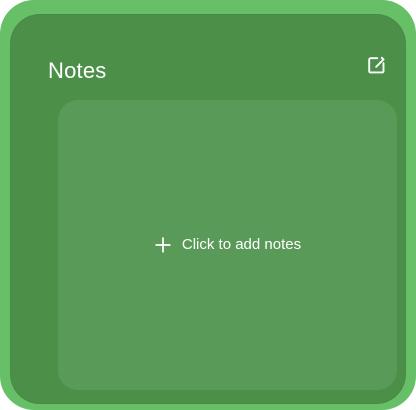 Image resolution: width=416 pixels, height=410 pixels. Describe the element at coordinates (77, 70) in the screenshot. I see `widget-title: Notes` at that location.